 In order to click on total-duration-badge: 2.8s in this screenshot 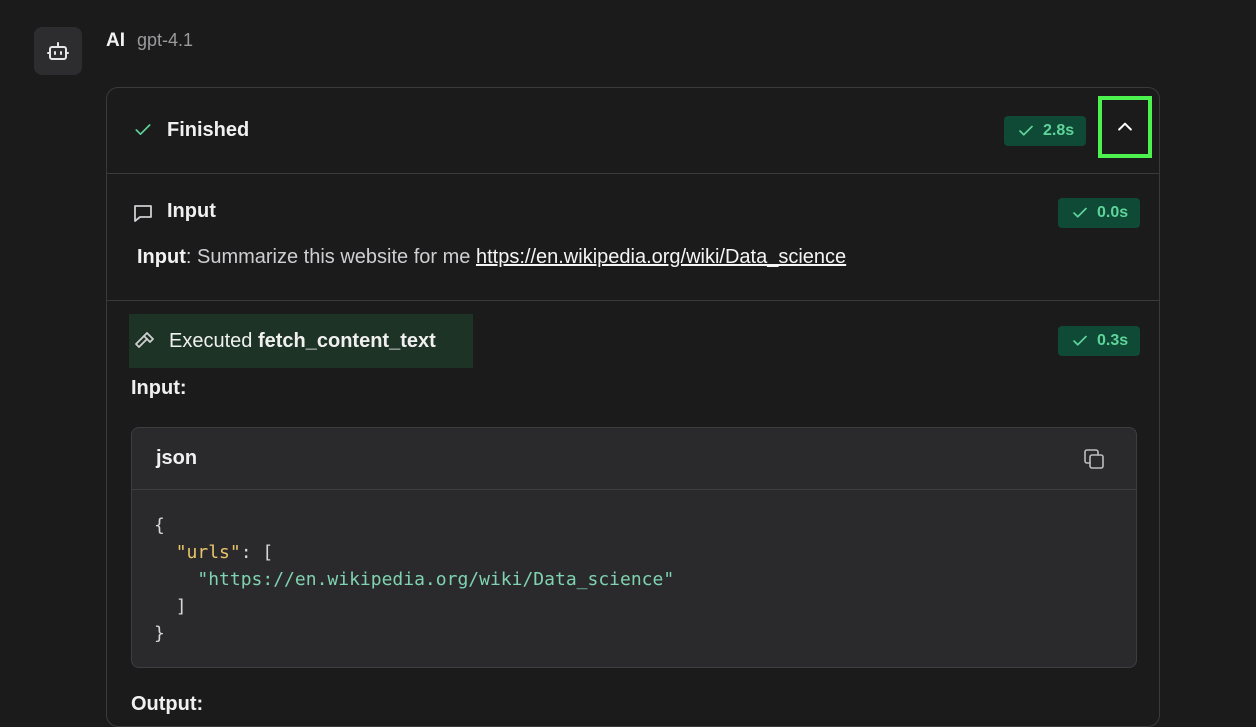, I will do `click(1045, 131)`.